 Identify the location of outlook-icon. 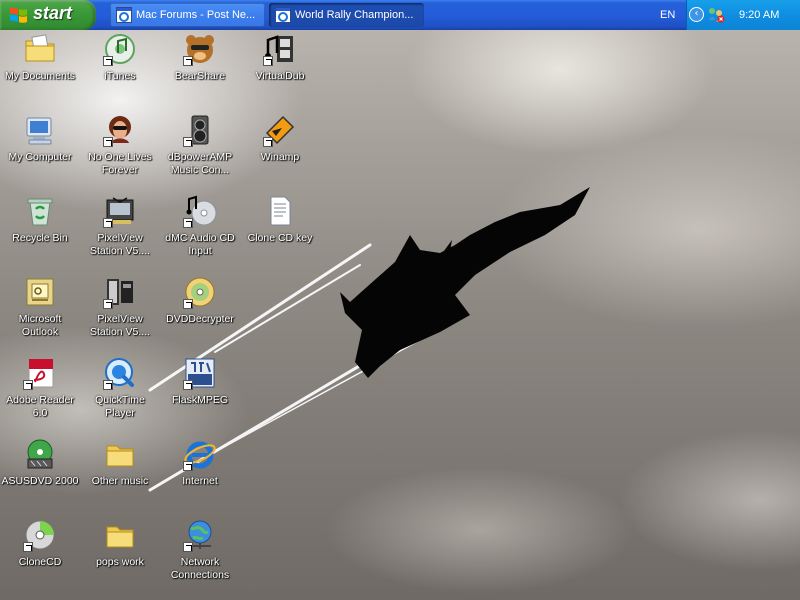
(40, 292).